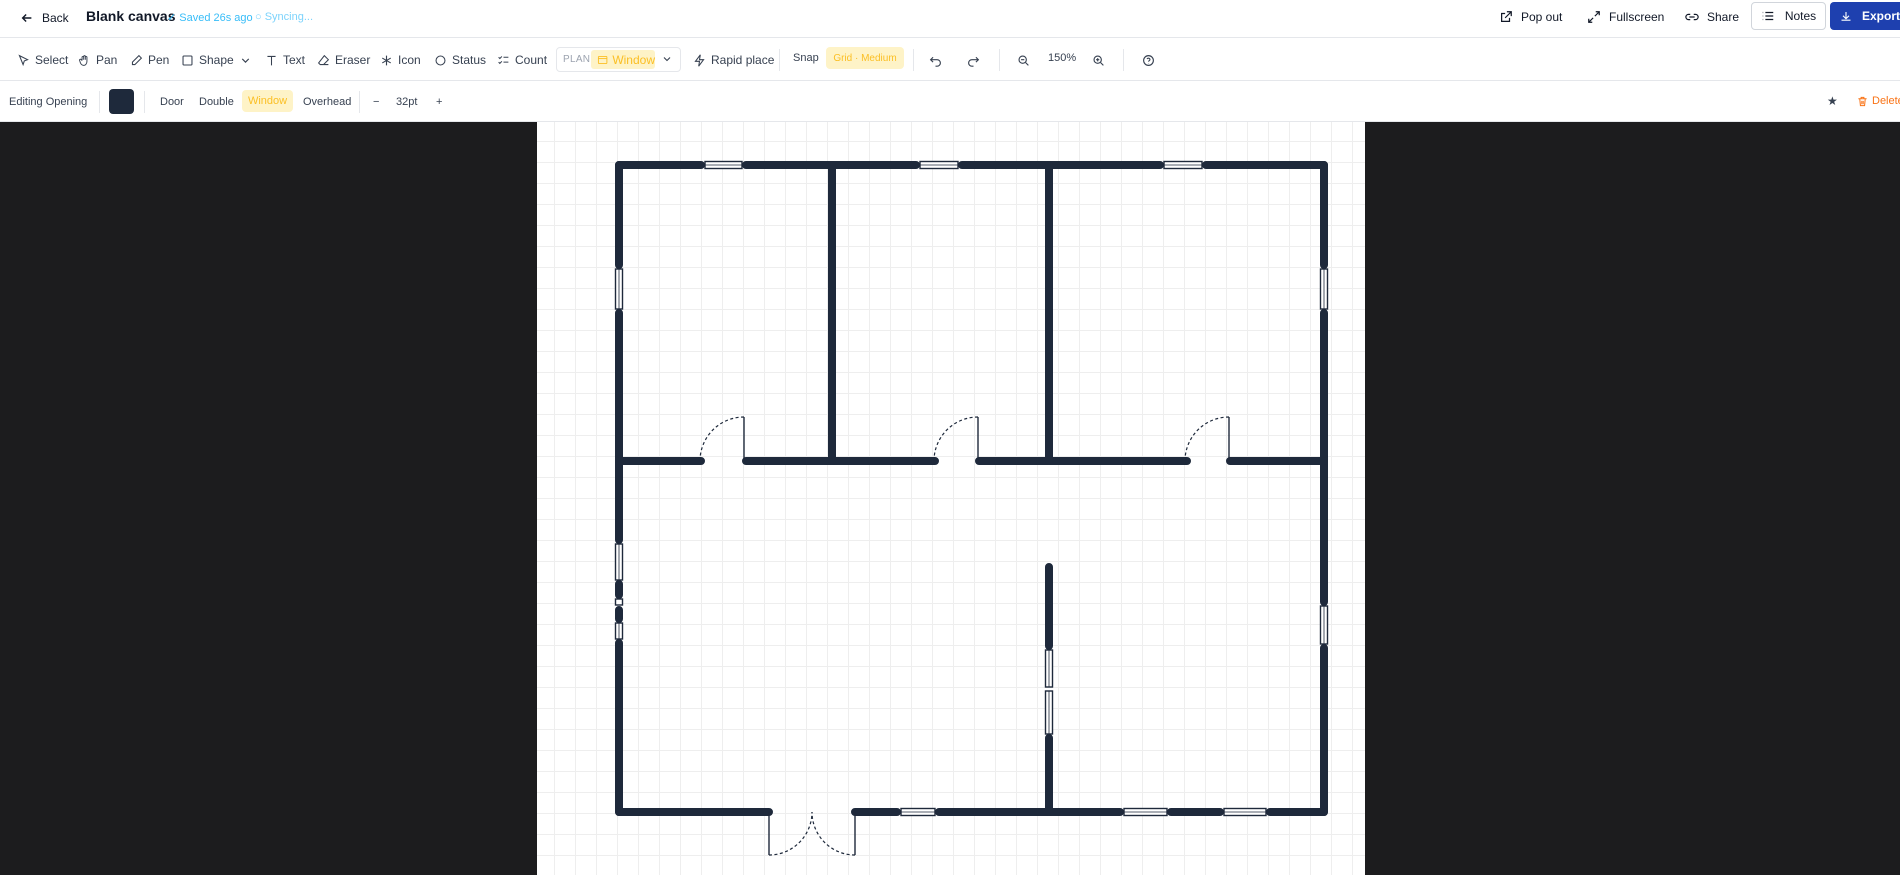 This screenshot has height=875, width=1900. I want to click on plan-label: PLAN, so click(577, 59).